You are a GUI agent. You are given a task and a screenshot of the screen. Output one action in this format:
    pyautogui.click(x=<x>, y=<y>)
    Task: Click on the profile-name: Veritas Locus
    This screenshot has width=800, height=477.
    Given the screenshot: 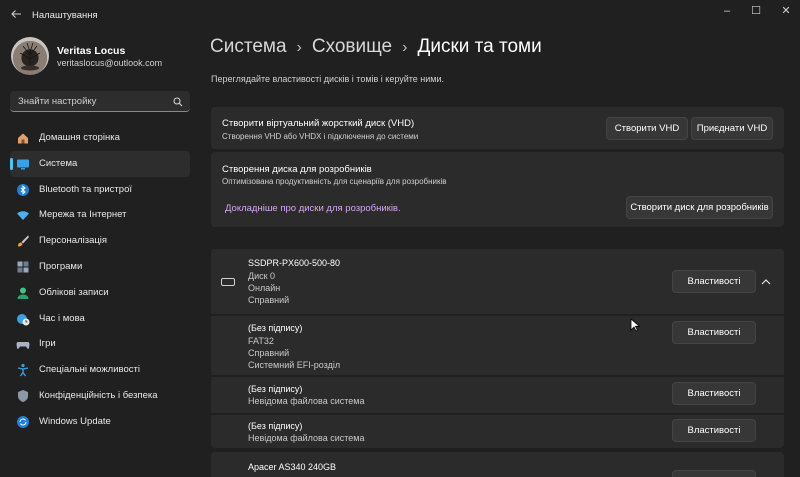 What is the action you would take?
    pyautogui.click(x=91, y=51)
    